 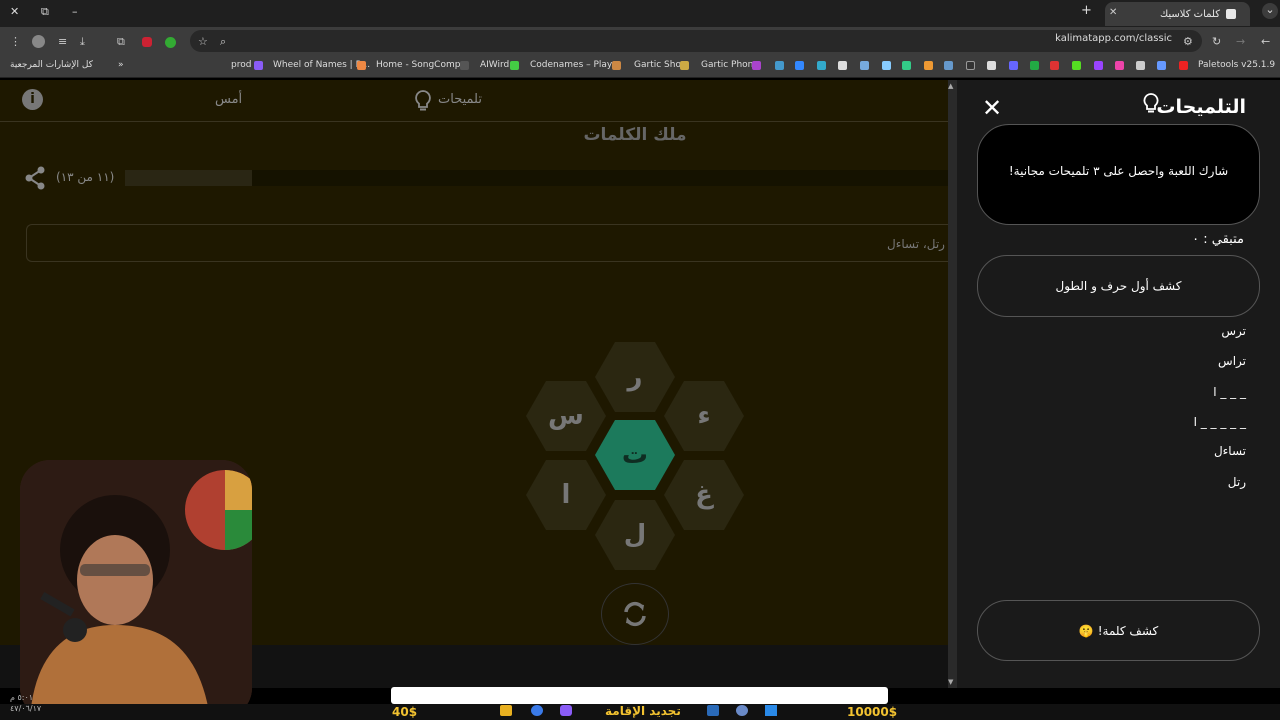 I want to click on bookmark-paletools: Paletools v25.1.9, so click(x=1236, y=65).